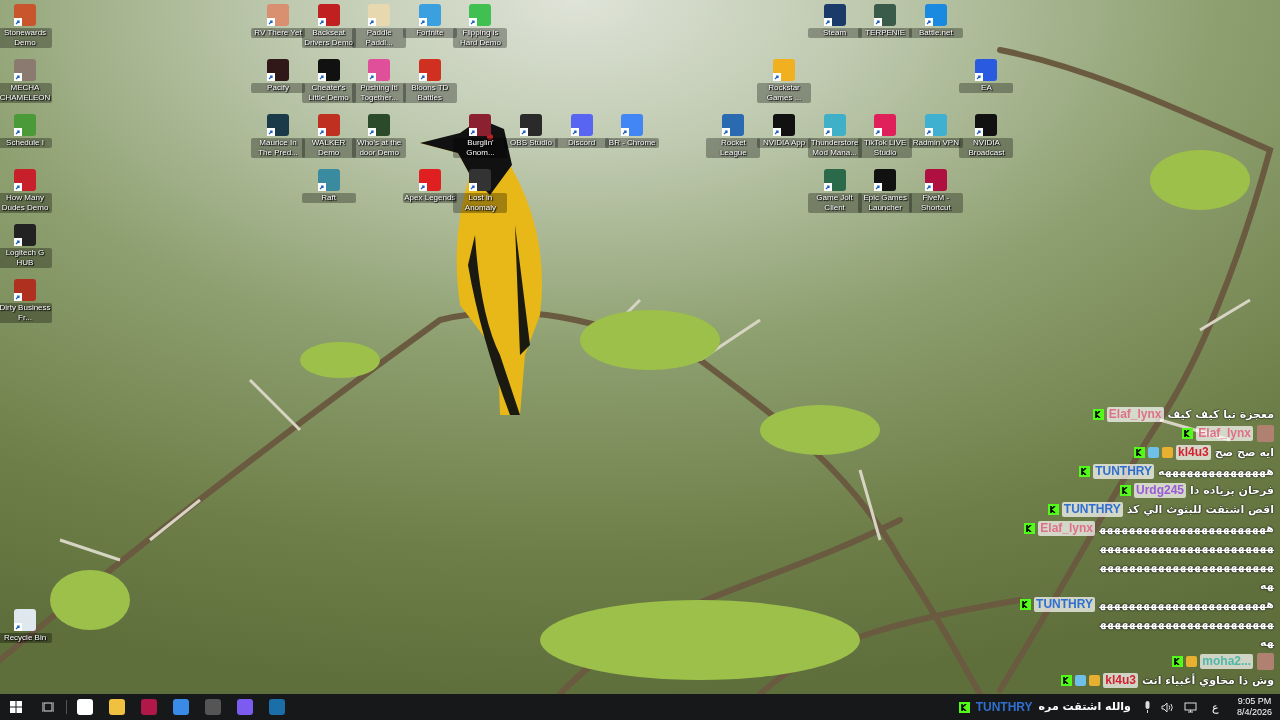  What do you see at coordinates (16, 707) in the screenshot?
I see `windows-logo-icon` at bounding box center [16, 707].